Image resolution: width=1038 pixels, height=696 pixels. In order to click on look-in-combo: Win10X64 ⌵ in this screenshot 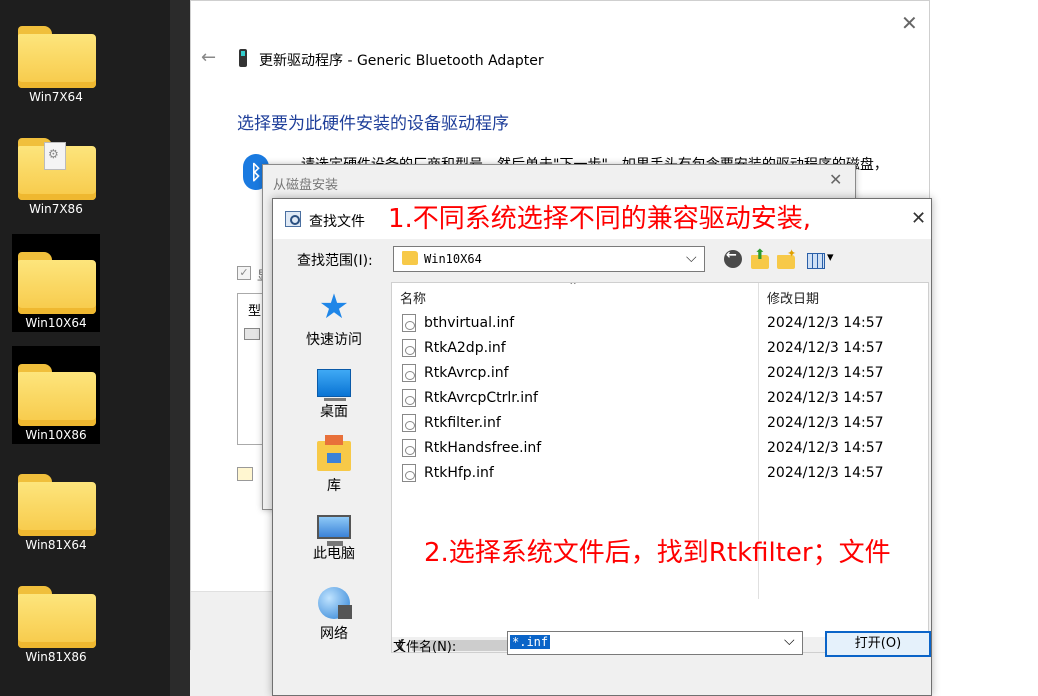, I will do `click(549, 259)`.